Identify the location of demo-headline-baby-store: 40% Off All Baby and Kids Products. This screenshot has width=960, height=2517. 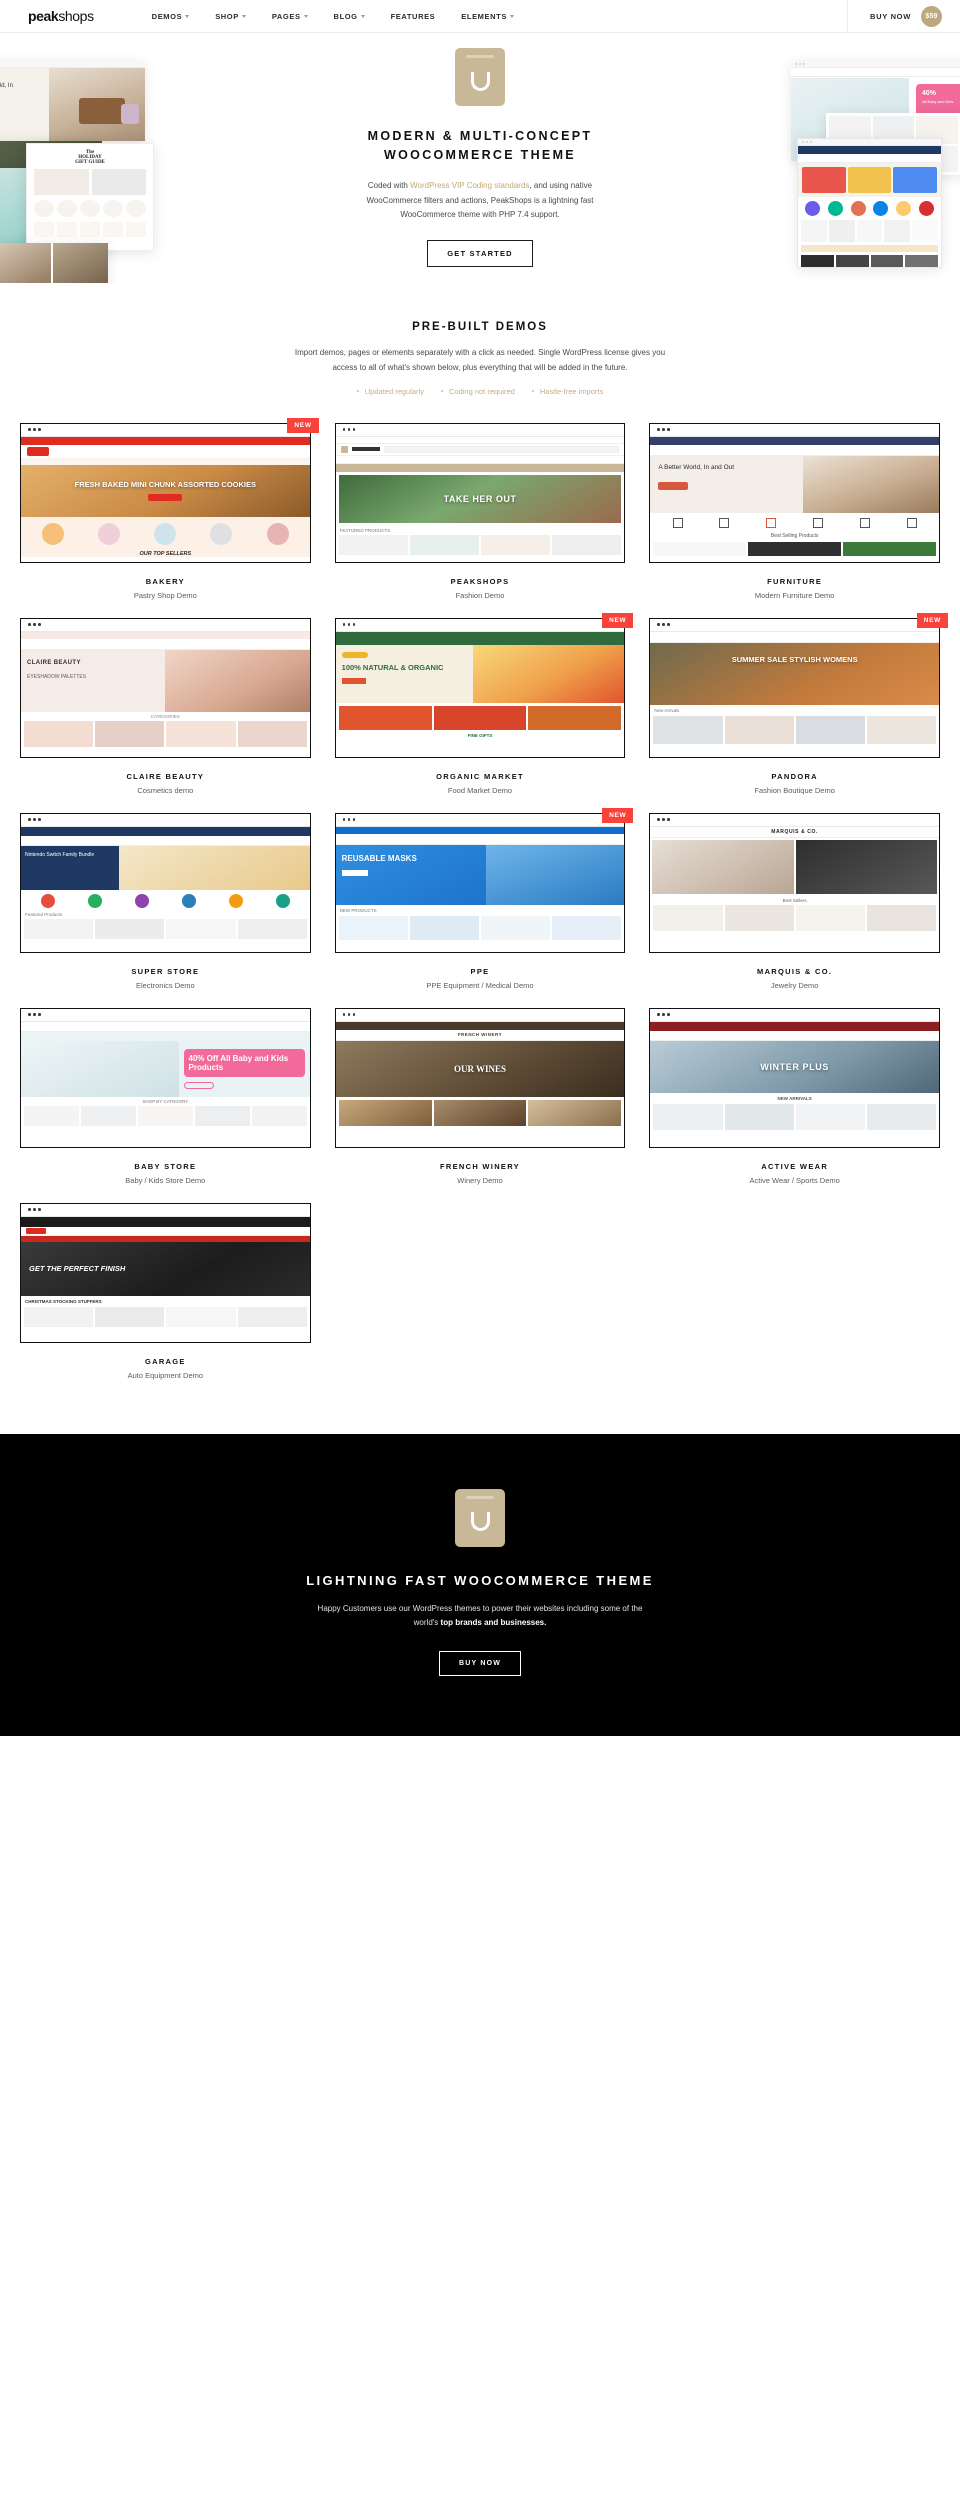
(238, 1062).